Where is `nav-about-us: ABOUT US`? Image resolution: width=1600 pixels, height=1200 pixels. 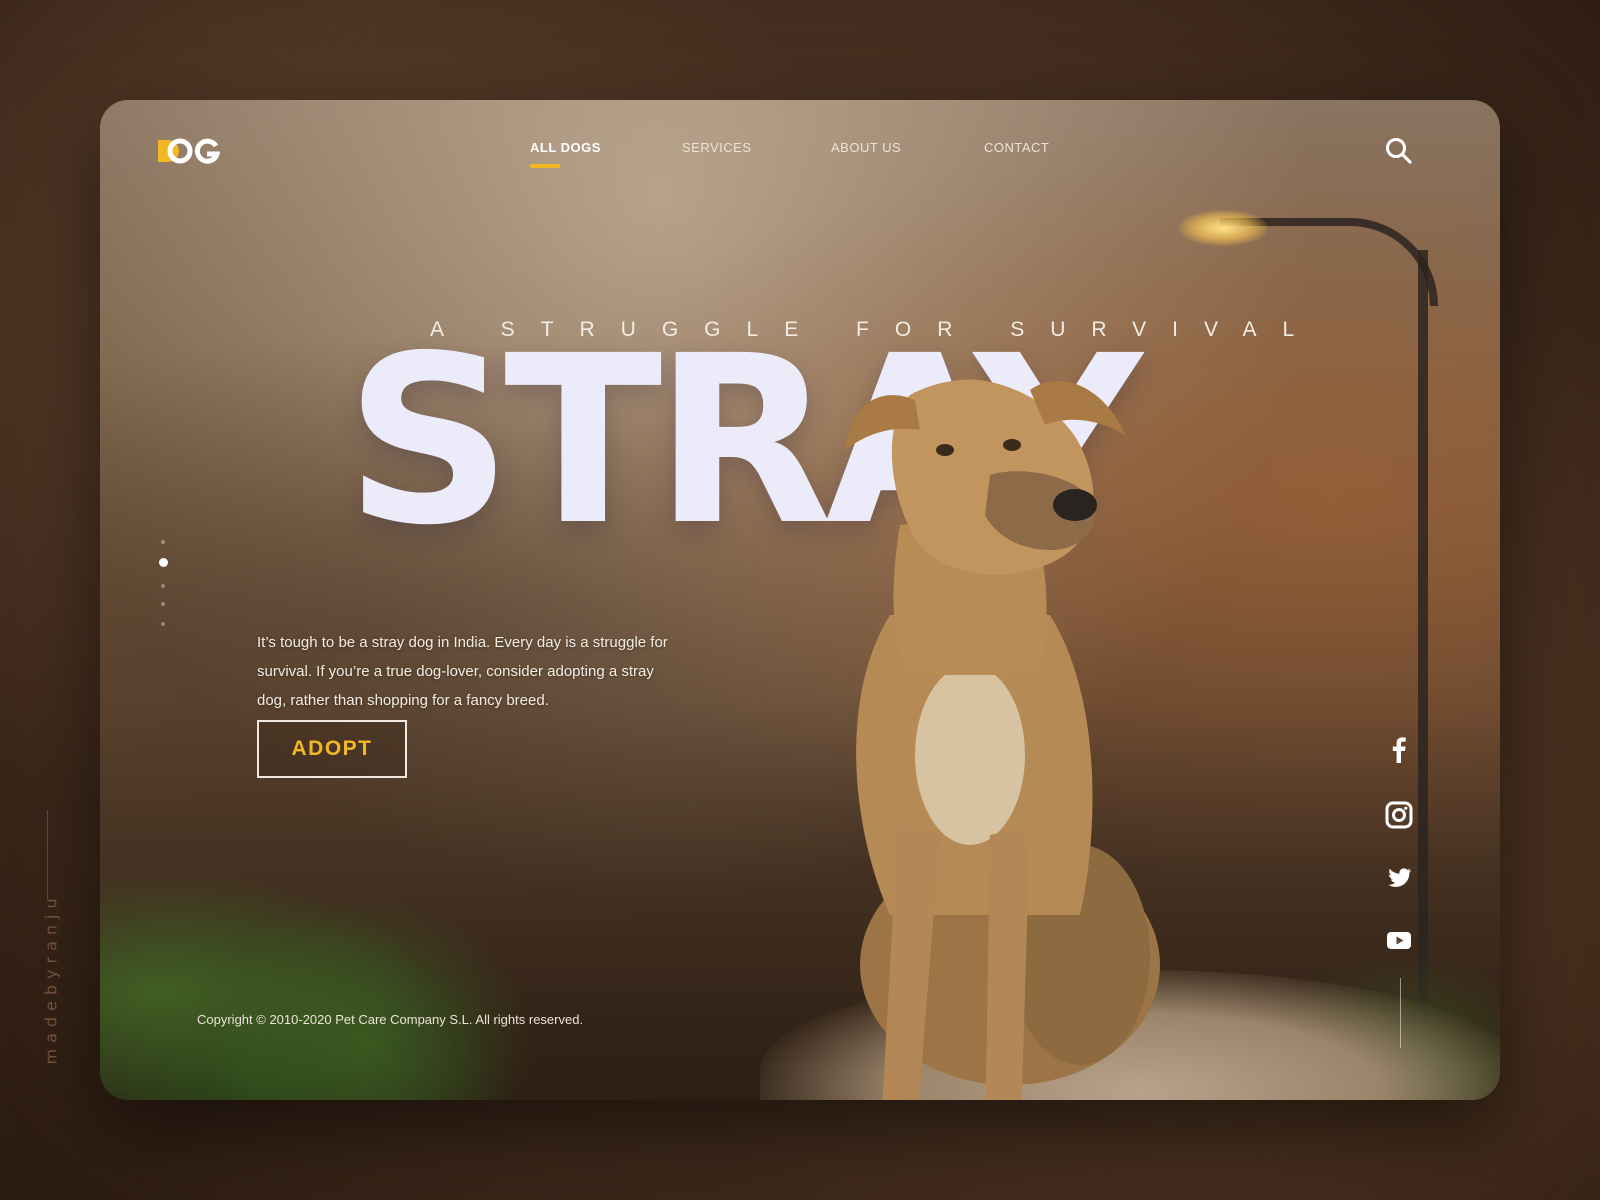
nav-about-us: ABOUT US is located at coordinates (866, 147).